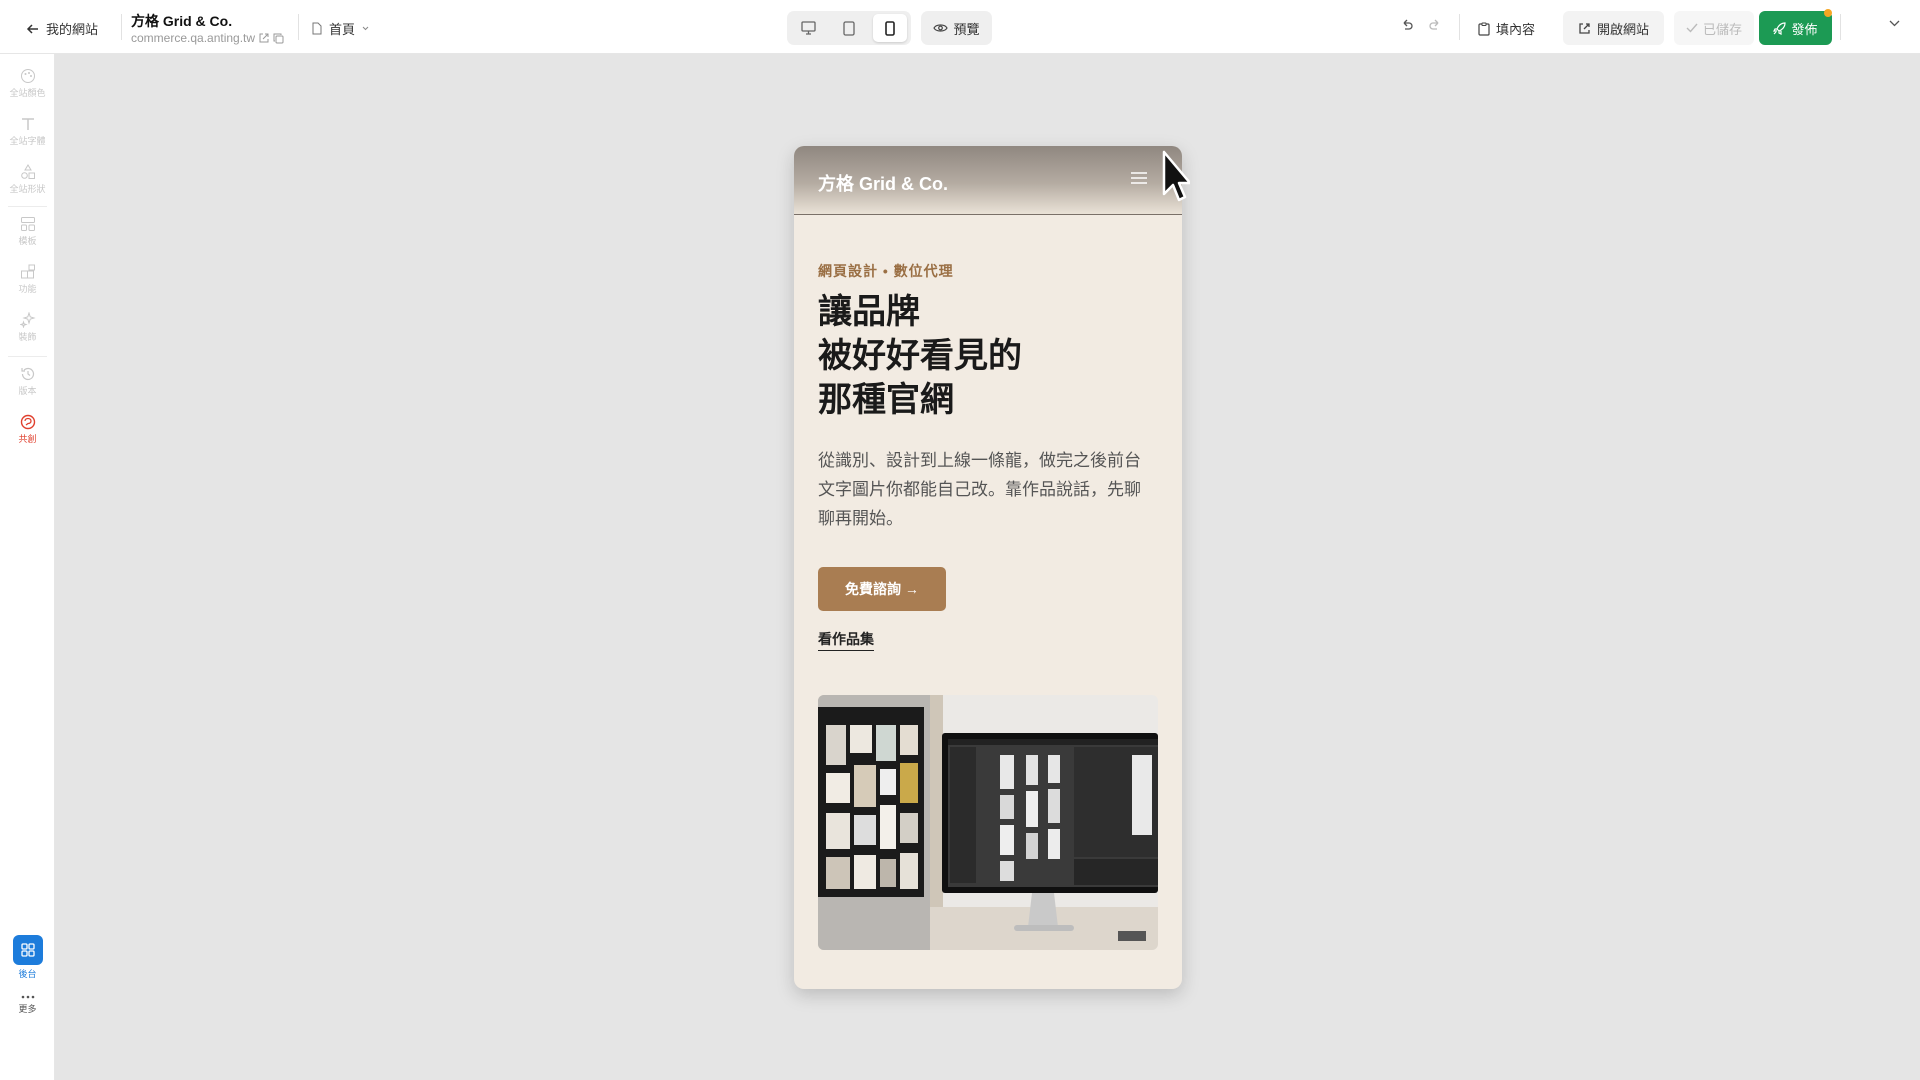  Describe the element at coordinates (27, 997) in the screenshot. I see `more-horizontal-icon` at that location.